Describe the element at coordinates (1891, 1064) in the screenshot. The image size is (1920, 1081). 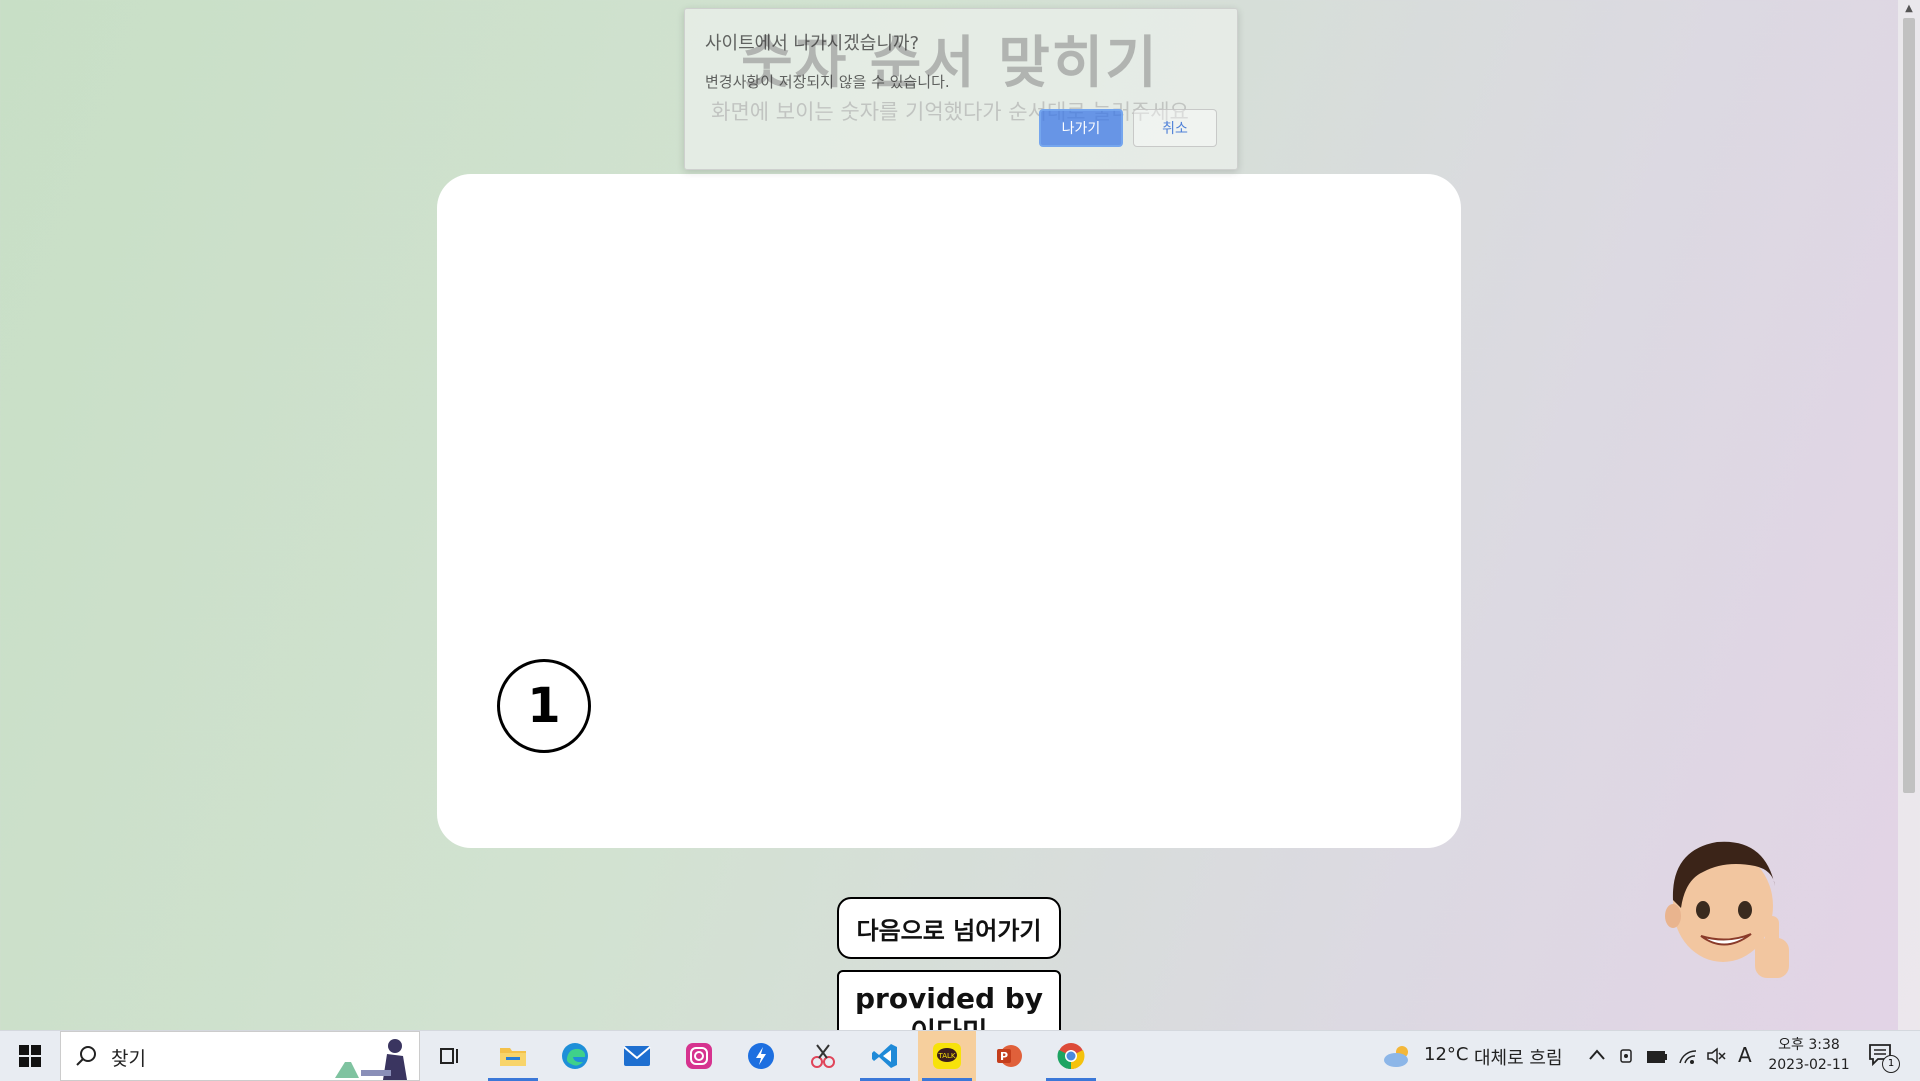
I see `notification-count-badge: 1` at that location.